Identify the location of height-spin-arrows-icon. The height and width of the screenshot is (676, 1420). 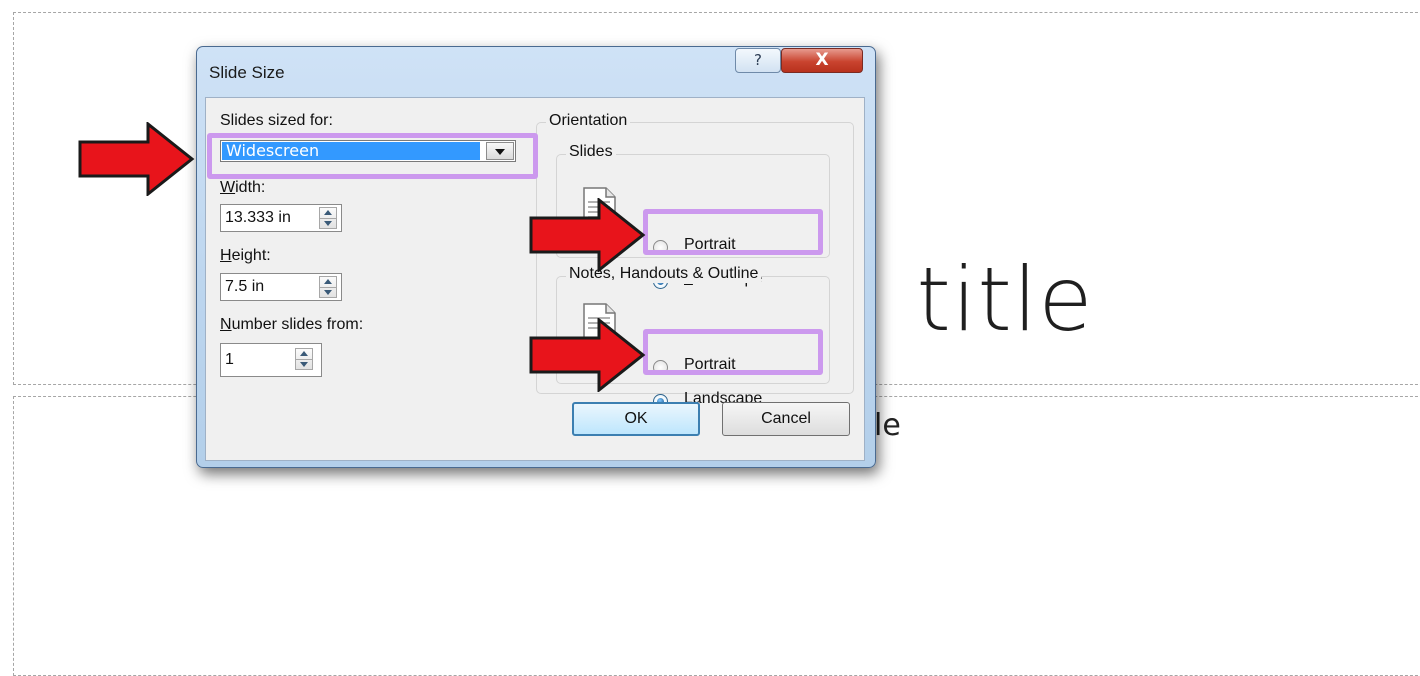
(328, 287).